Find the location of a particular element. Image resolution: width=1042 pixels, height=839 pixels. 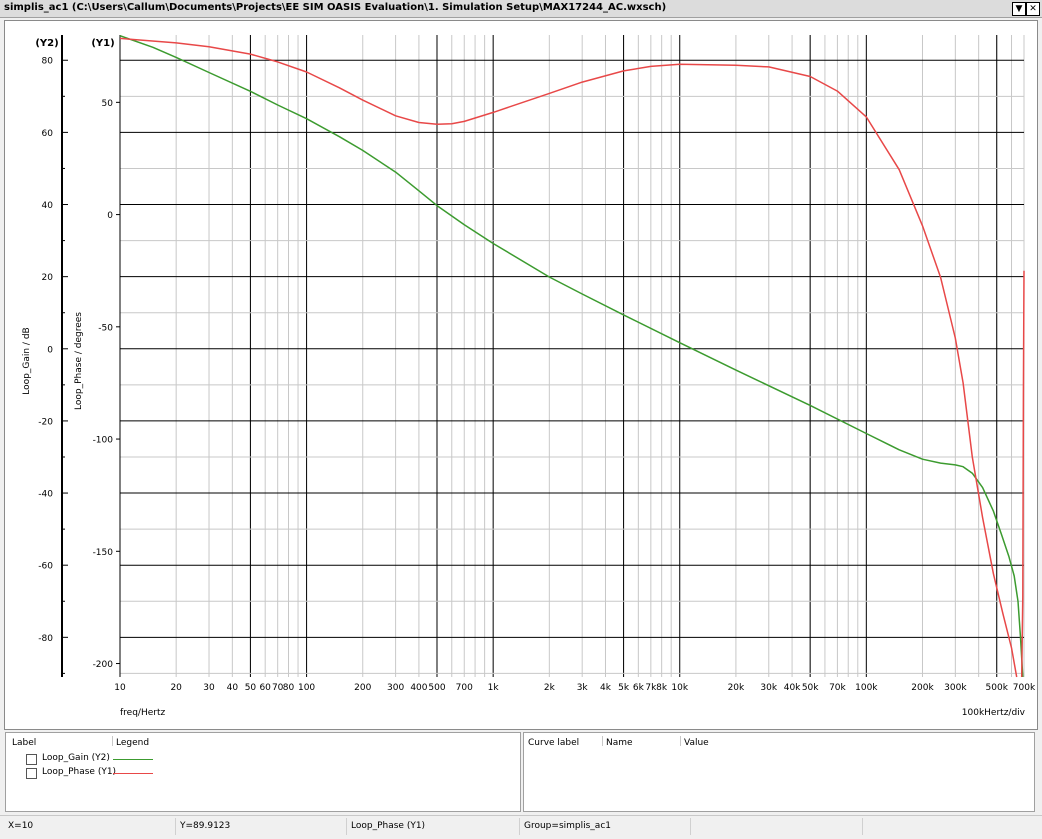

y2-tick-label: 60 is located at coordinates (48, 134).